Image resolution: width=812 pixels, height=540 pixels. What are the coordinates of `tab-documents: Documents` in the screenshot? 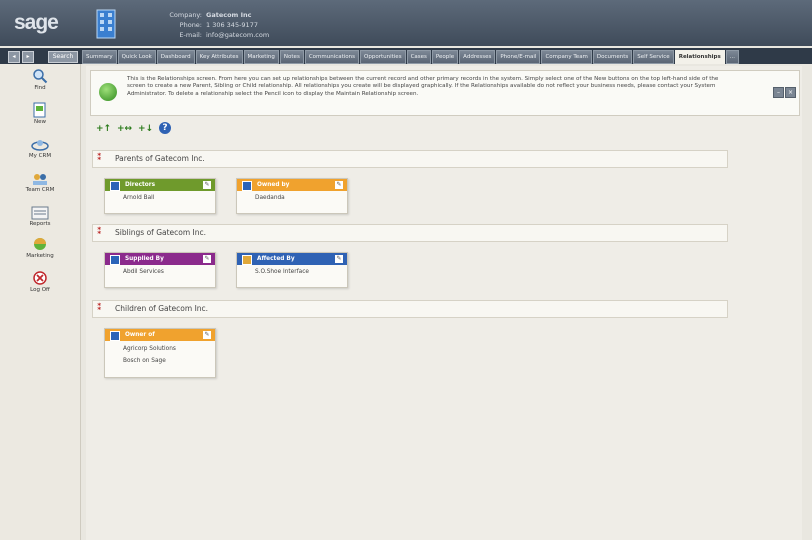 It's located at (612, 57).